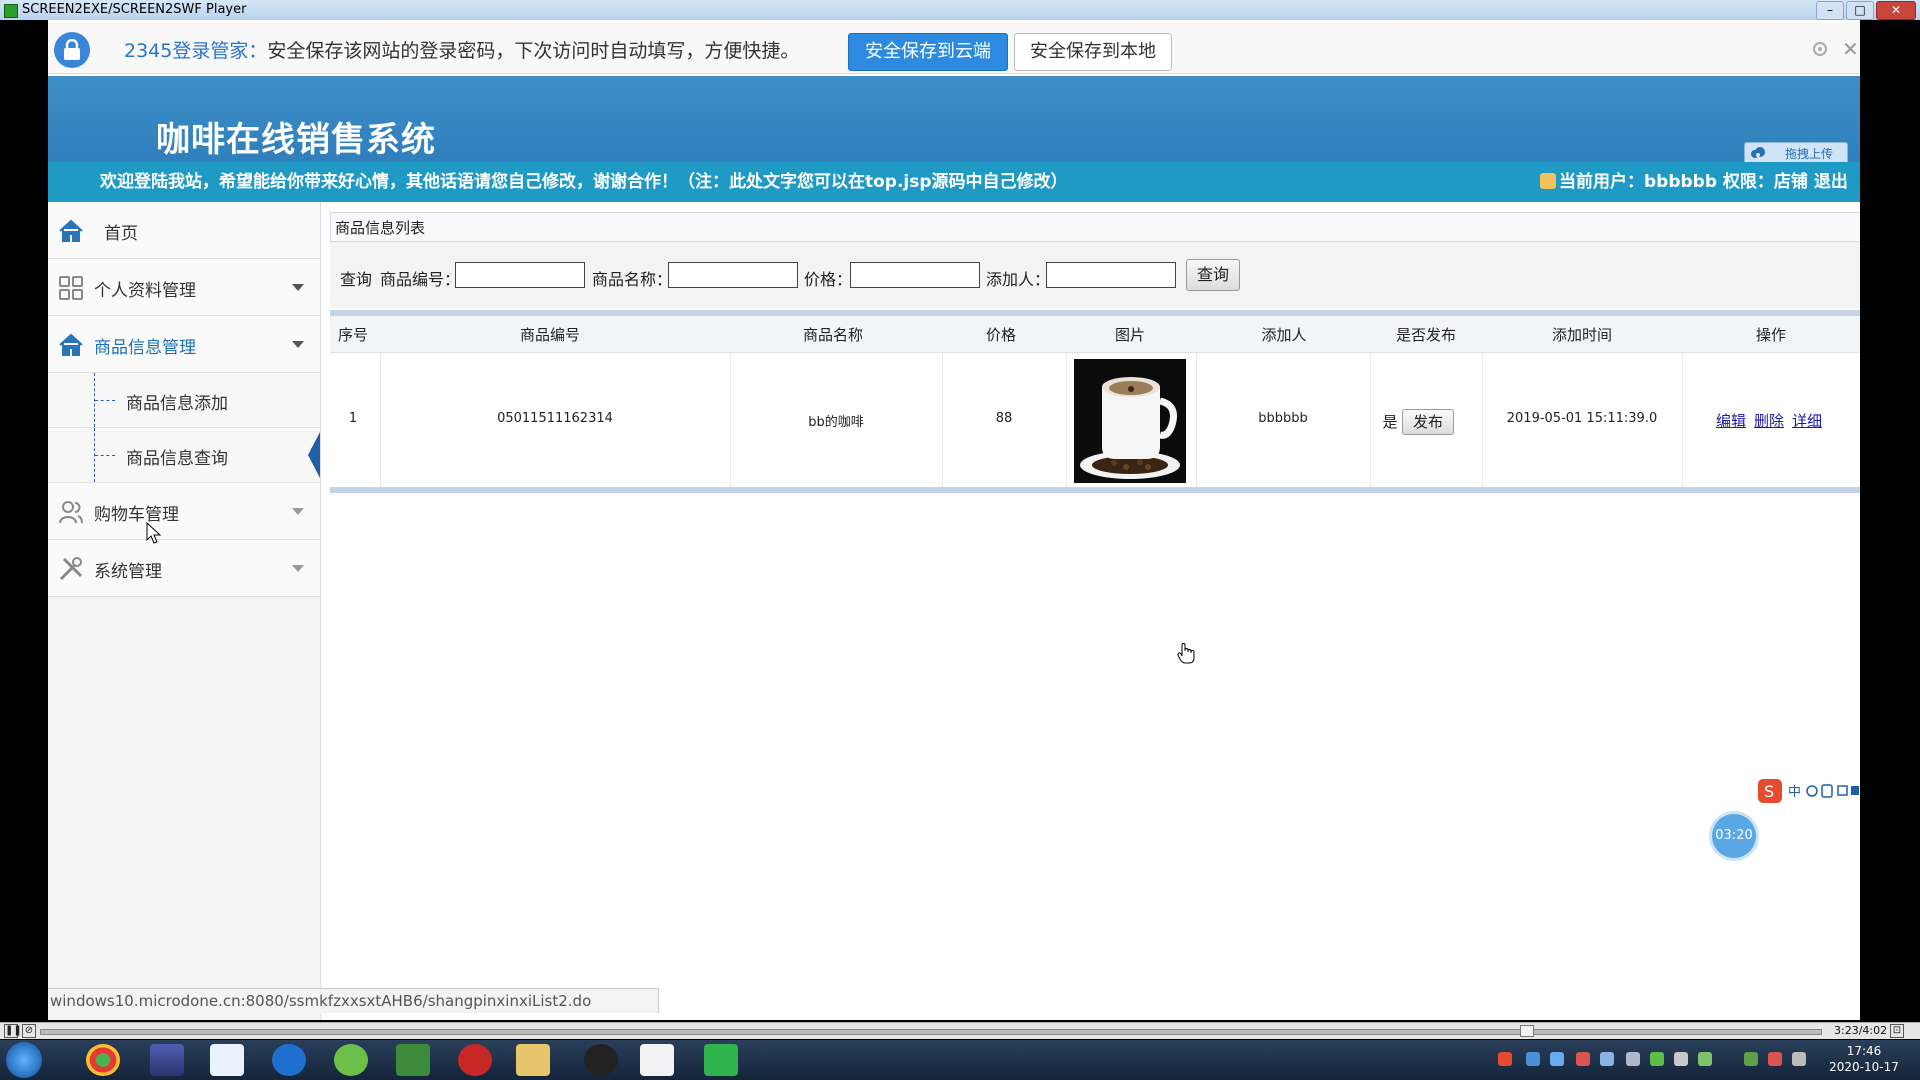 This screenshot has height=1080, width=1920. Describe the element at coordinates (72, 50) in the screenshot. I see `lock-icon` at that location.